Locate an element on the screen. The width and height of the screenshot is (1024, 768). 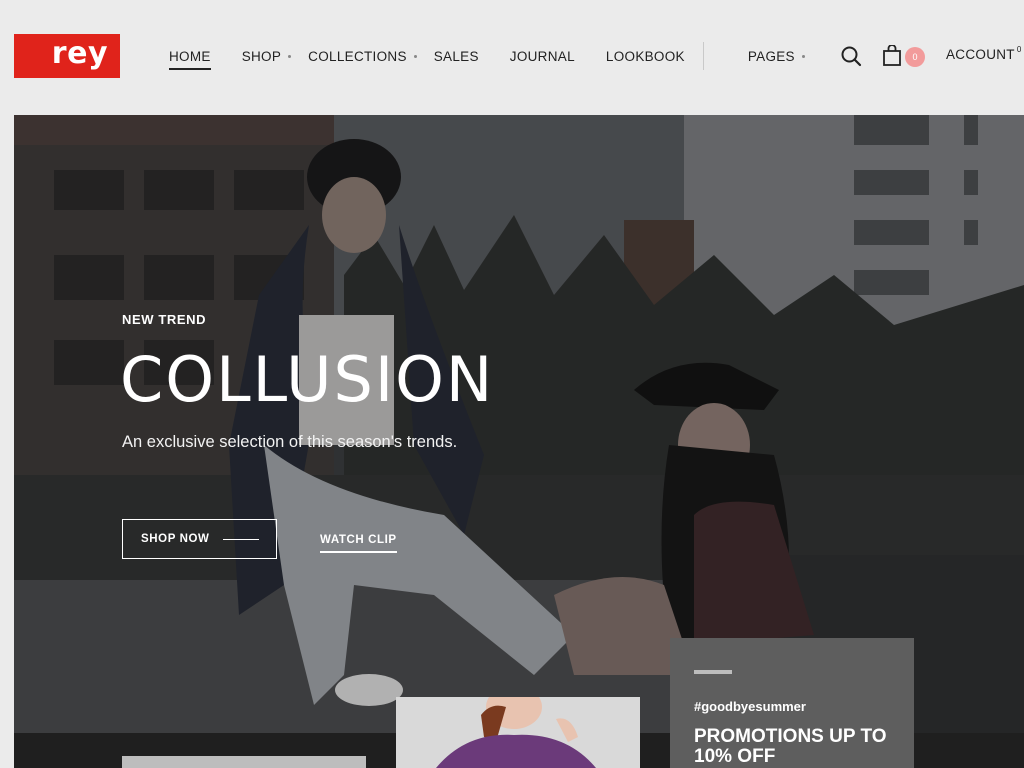
nav-item-sales: SALES is located at coordinates (456, 56).